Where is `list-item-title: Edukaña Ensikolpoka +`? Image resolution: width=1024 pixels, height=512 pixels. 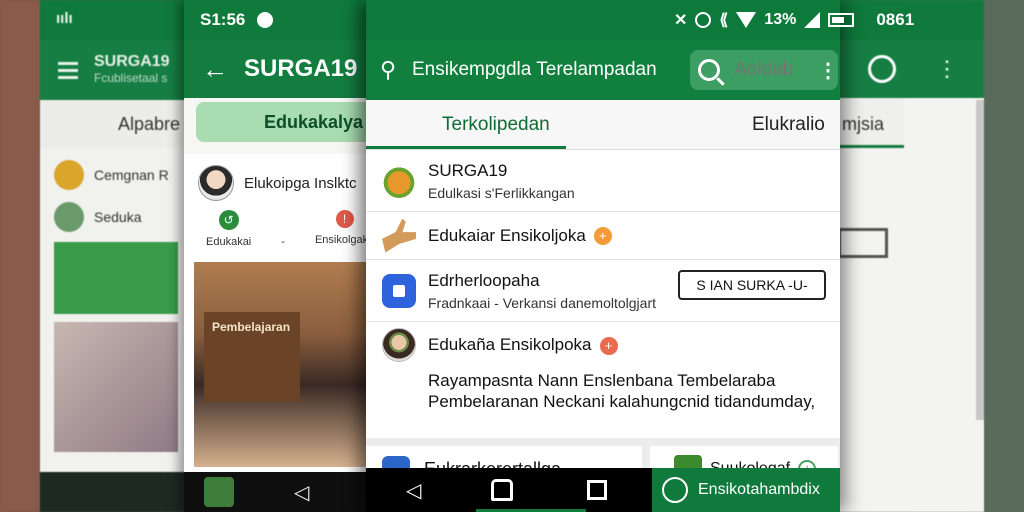
list-item-title: Edukaña Ensikolpoka + is located at coordinates (523, 345).